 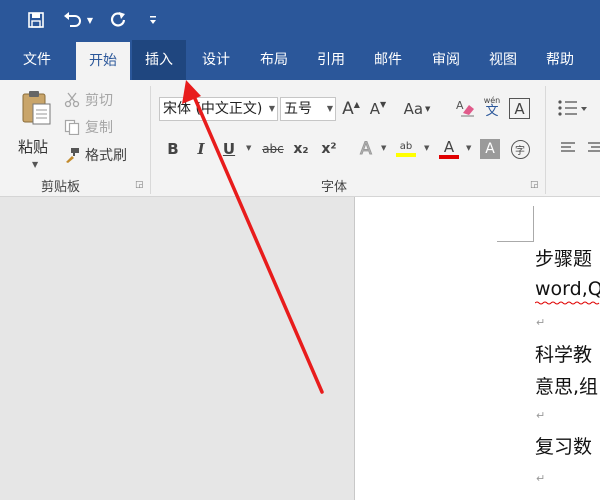 What do you see at coordinates (413, 109) in the screenshot?
I see `change-case-icon: Aa` at bounding box center [413, 109].